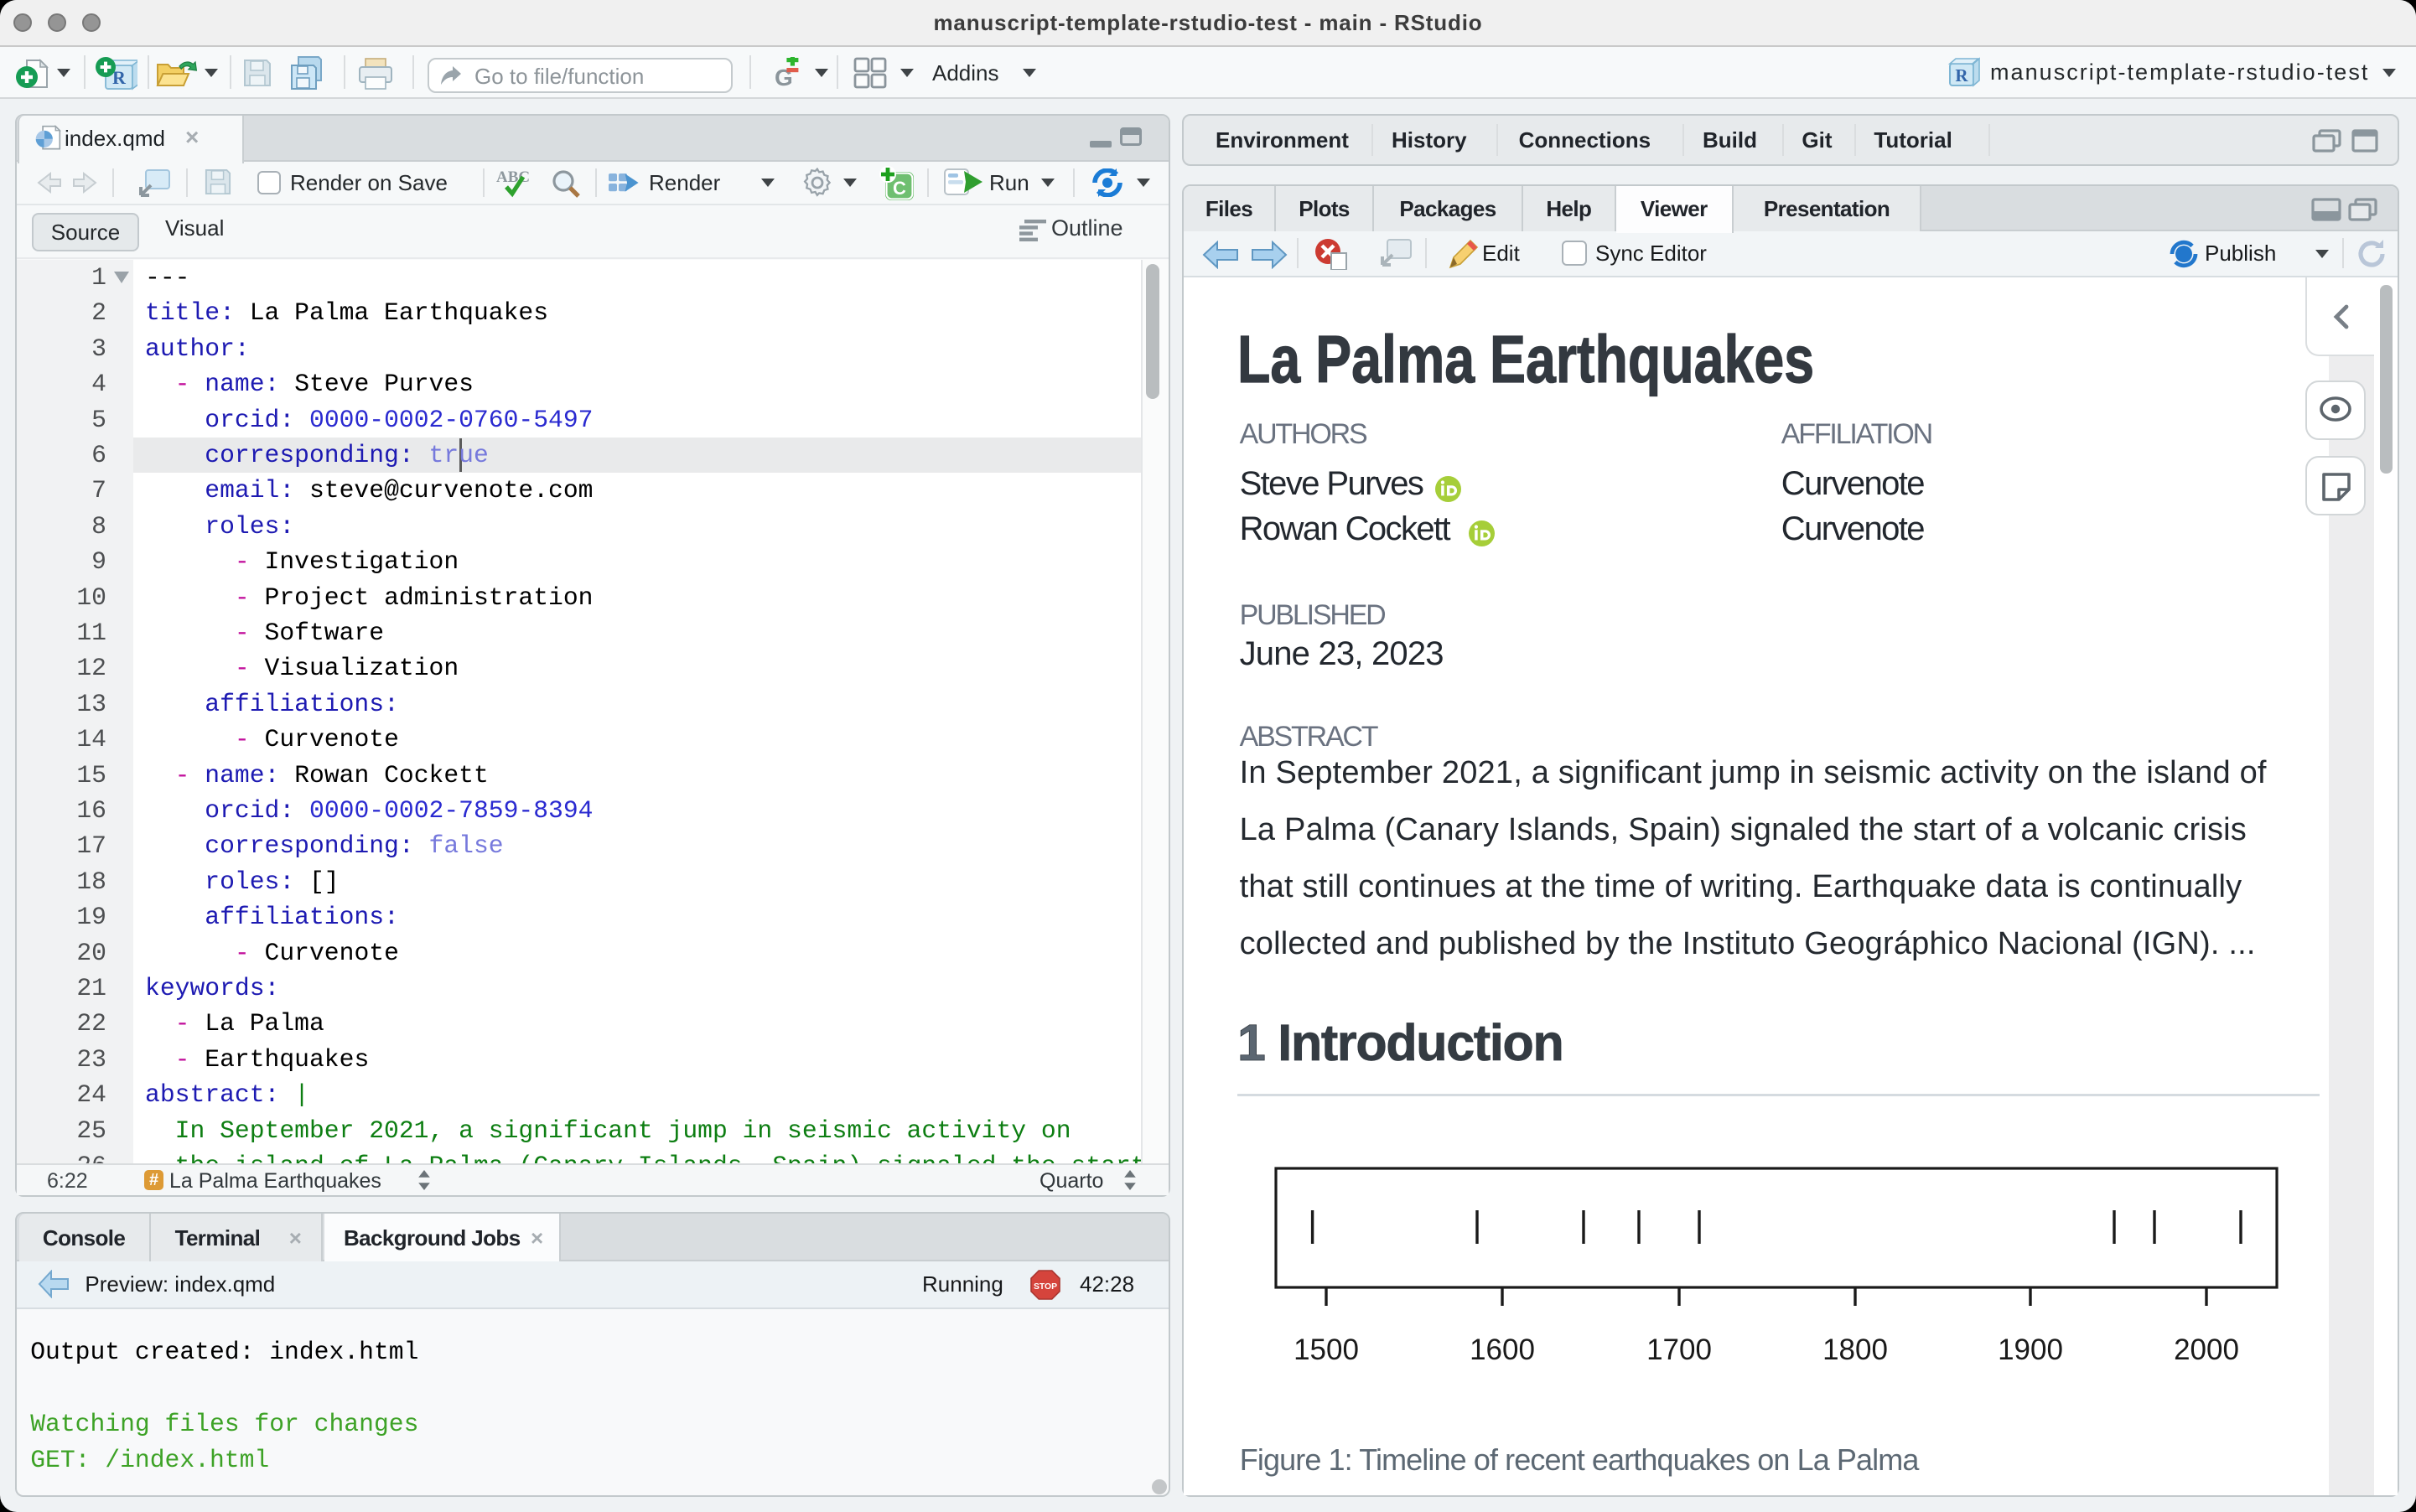 The height and width of the screenshot is (1512, 2416). What do you see at coordinates (1679, 1349) in the screenshot?
I see `svg-text: 1700` at bounding box center [1679, 1349].